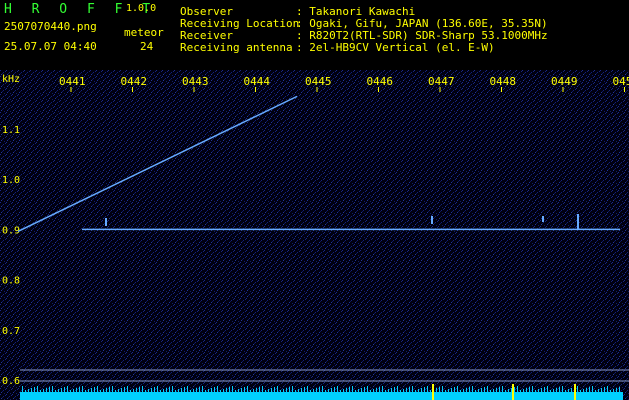 Image resolution: width=629 pixels, height=400 pixels. What do you see at coordinates (380, 81) in the screenshot?
I see `x-tick-label: 0446` at bounding box center [380, 81].